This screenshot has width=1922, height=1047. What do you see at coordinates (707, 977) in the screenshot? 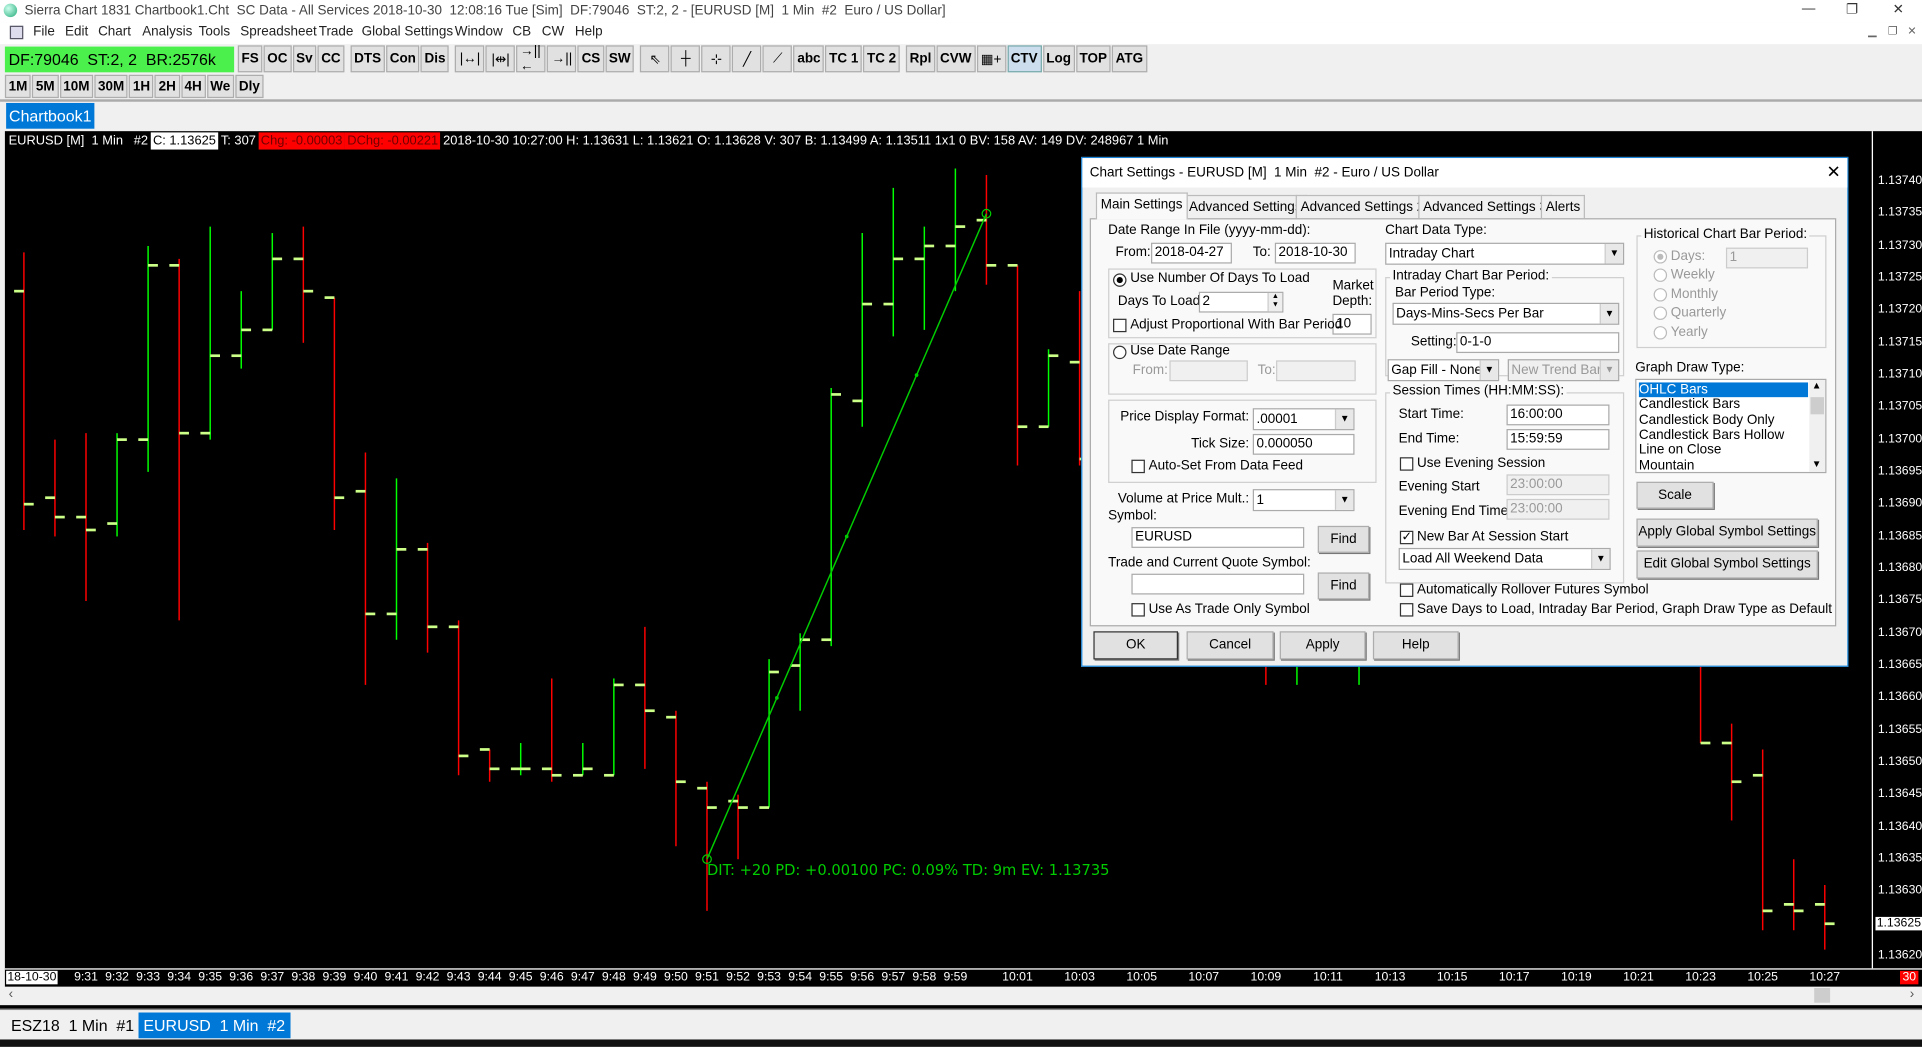
I see `time-tick-label: 9:51` at bounding box center [707, 977].